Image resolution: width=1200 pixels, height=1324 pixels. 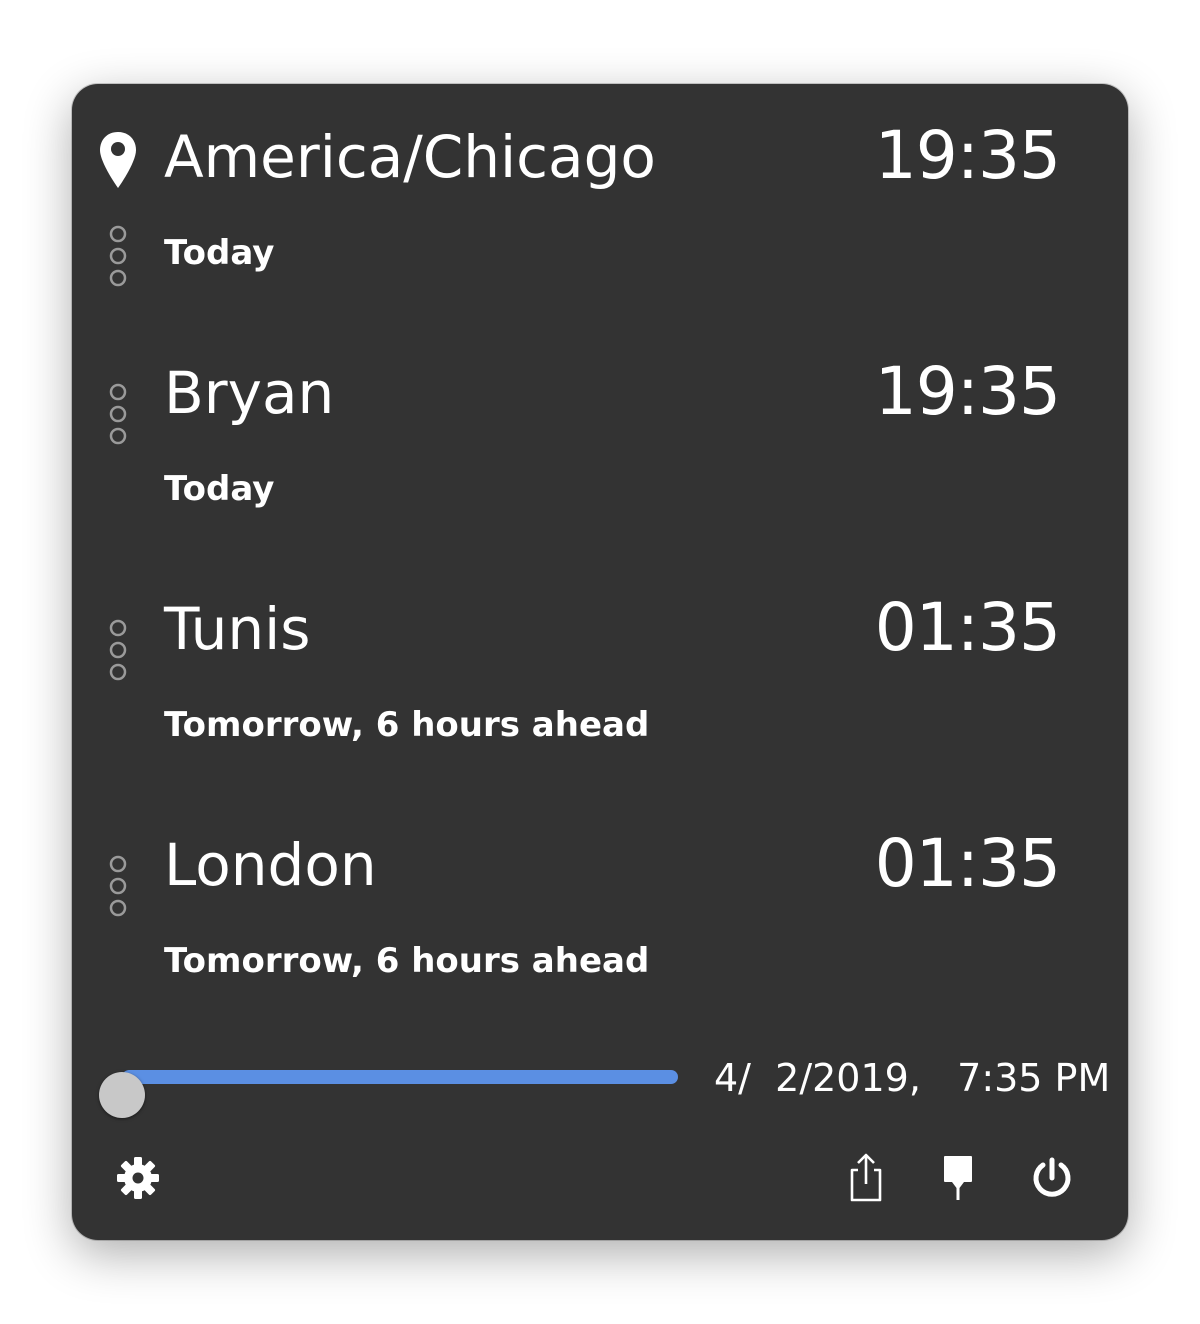 What do you see at coordinates (388, 1094) in the screenshot?
I see `slider-track` at bounding box center [388, 1094].